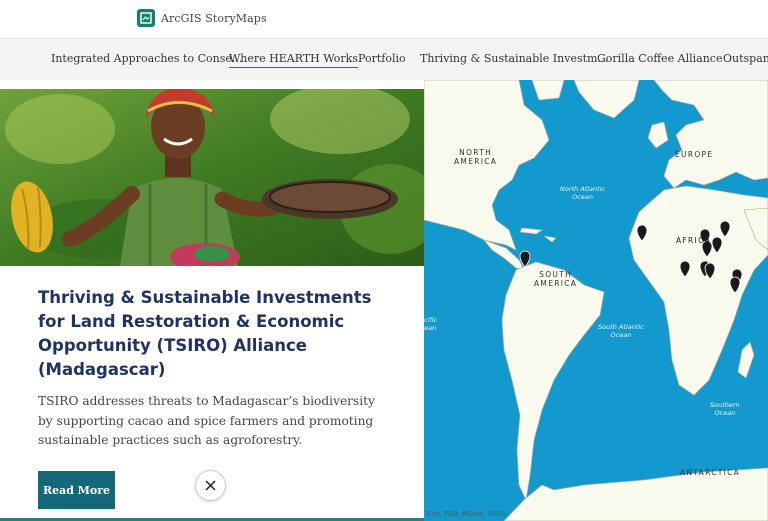  What do you see at coordinates (467, 514) in the screenshot?
I see `map-attribution: Esri, FAO, NOAA, USGS` at bounding box center [467, 514].